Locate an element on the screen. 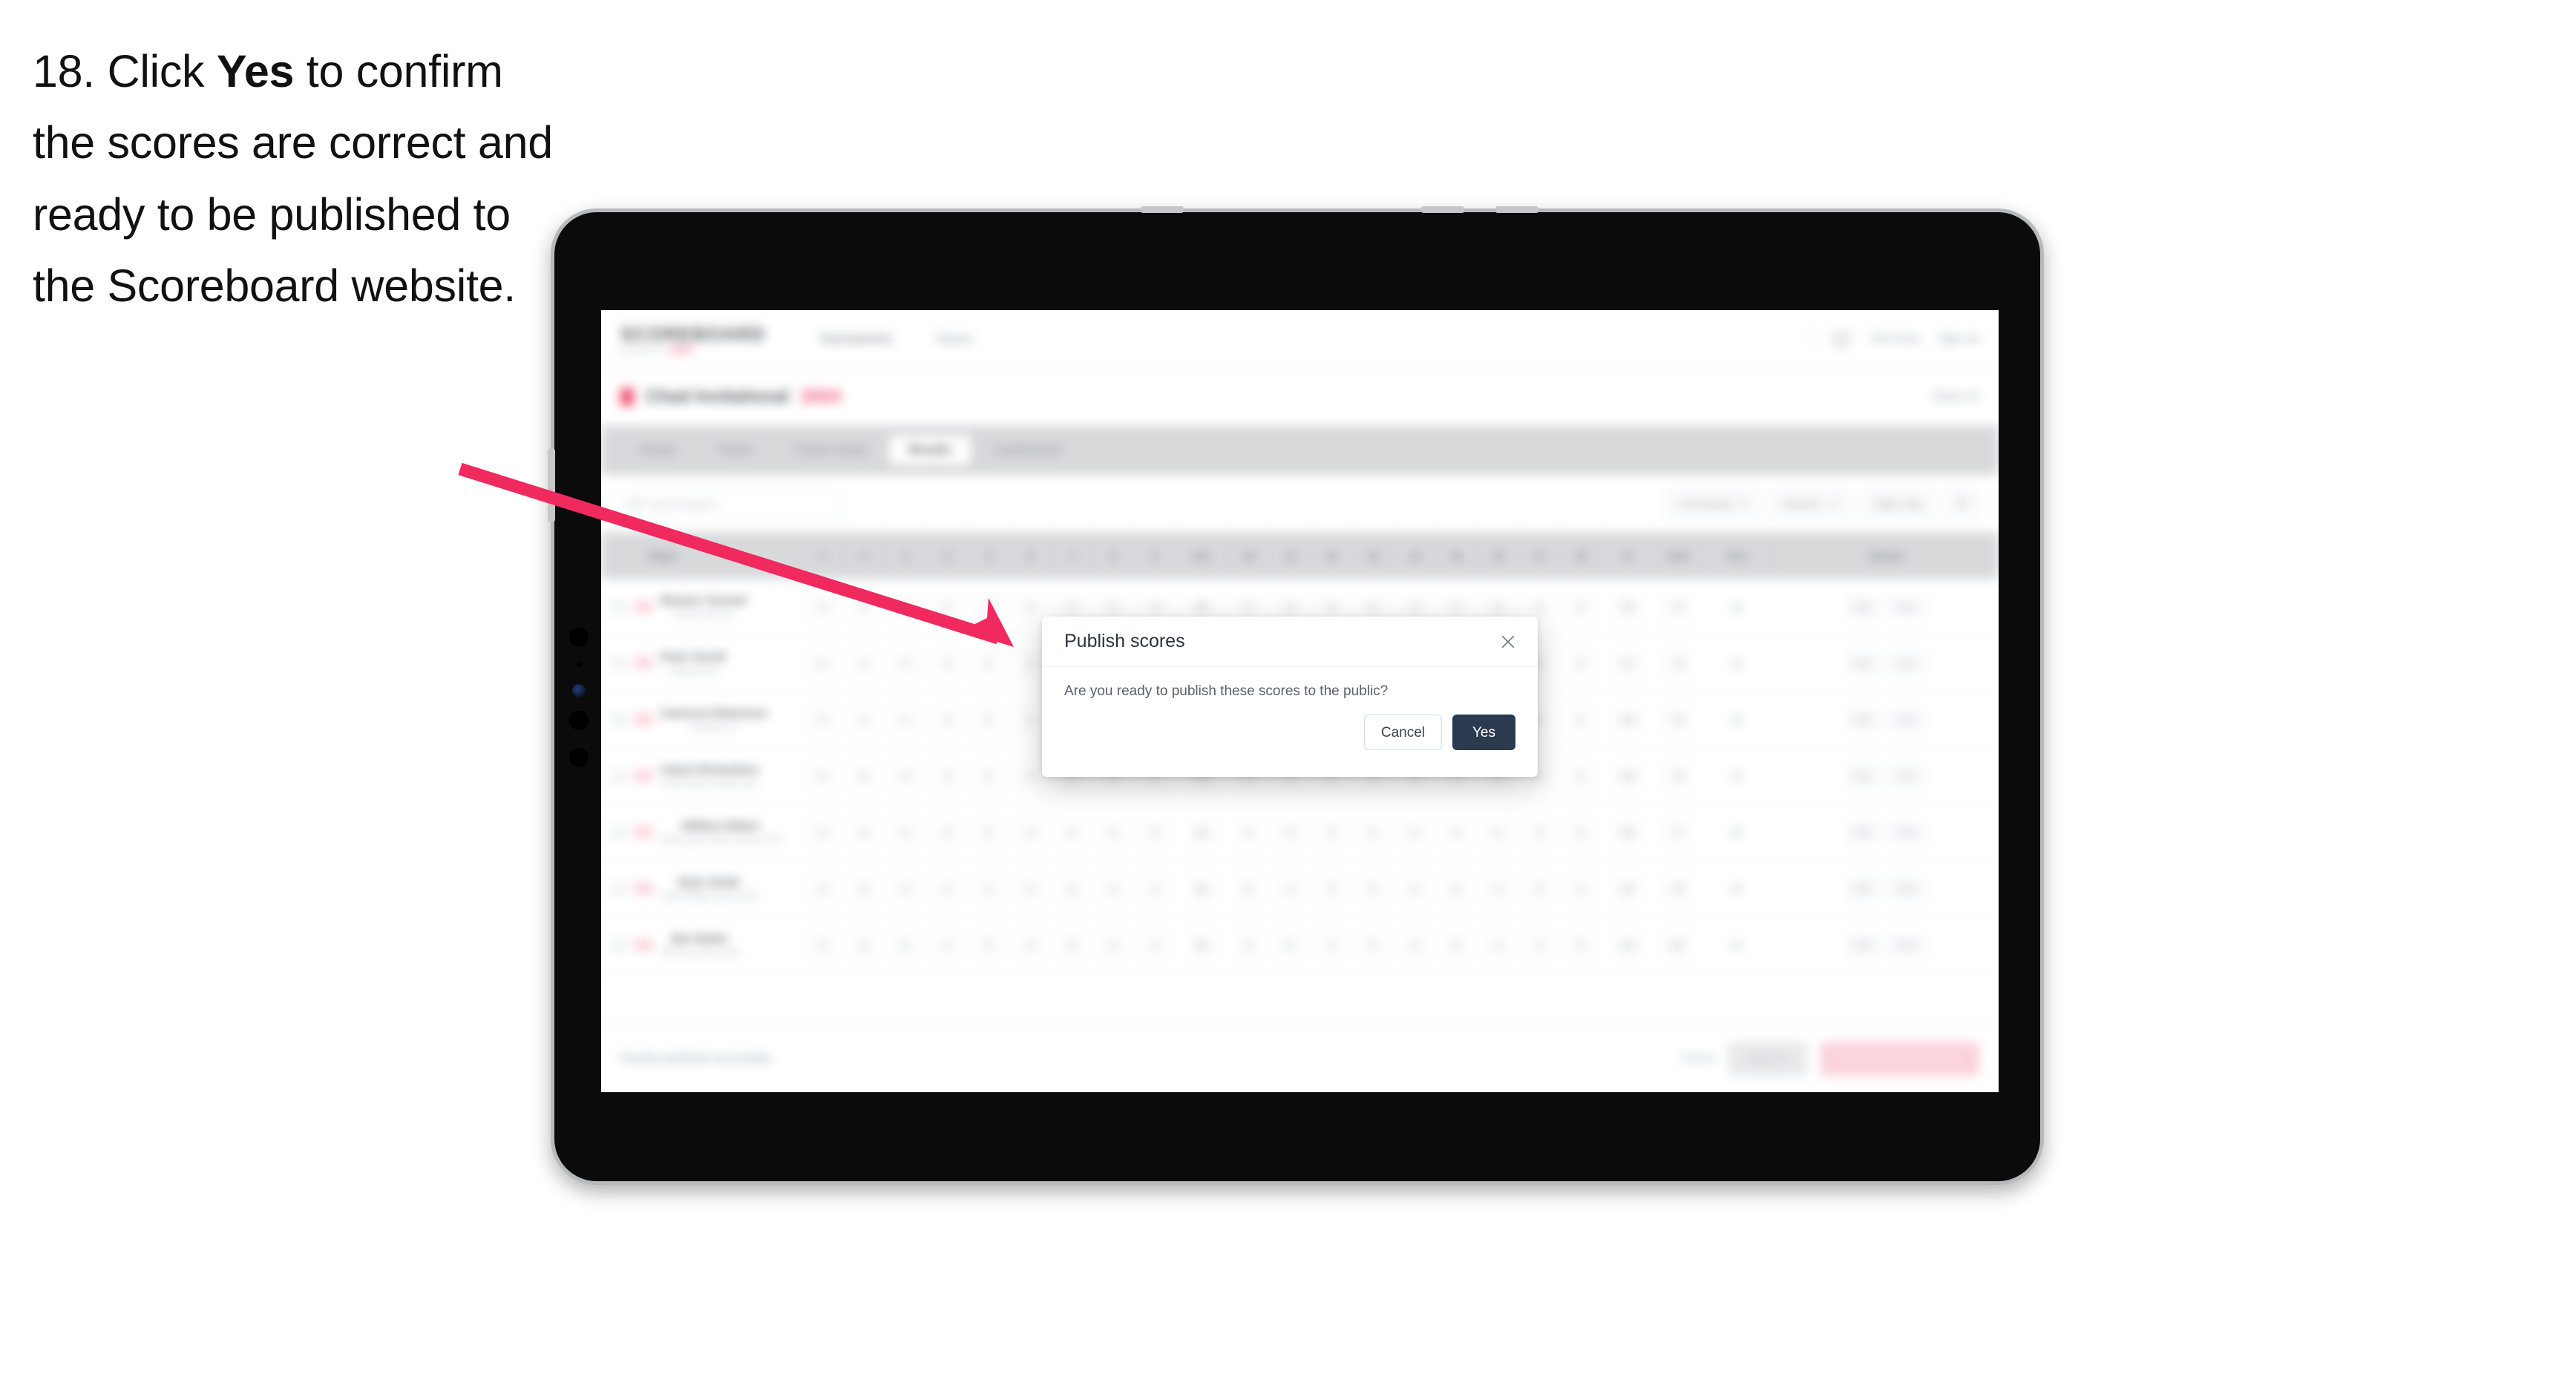  cancel-button: Cancel is located at coordinates (1402, 732).